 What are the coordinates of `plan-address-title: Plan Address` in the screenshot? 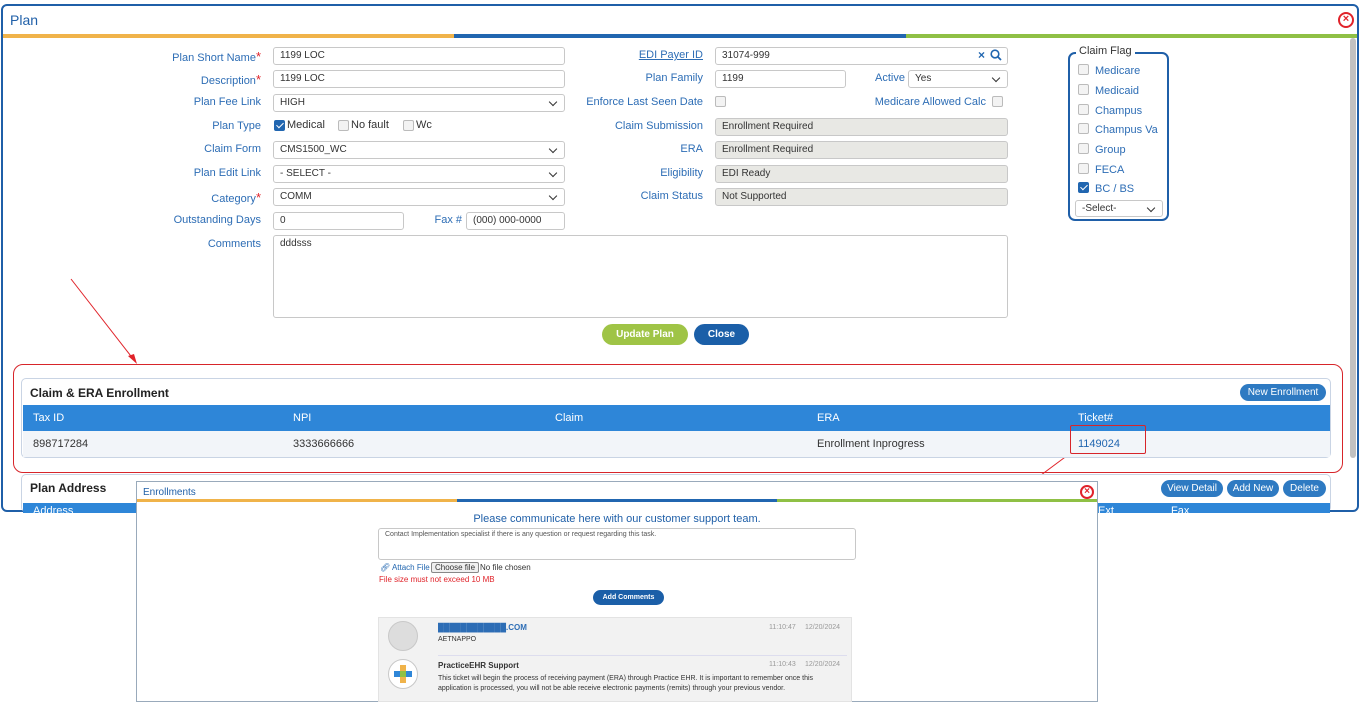 It's located at (68, 488).